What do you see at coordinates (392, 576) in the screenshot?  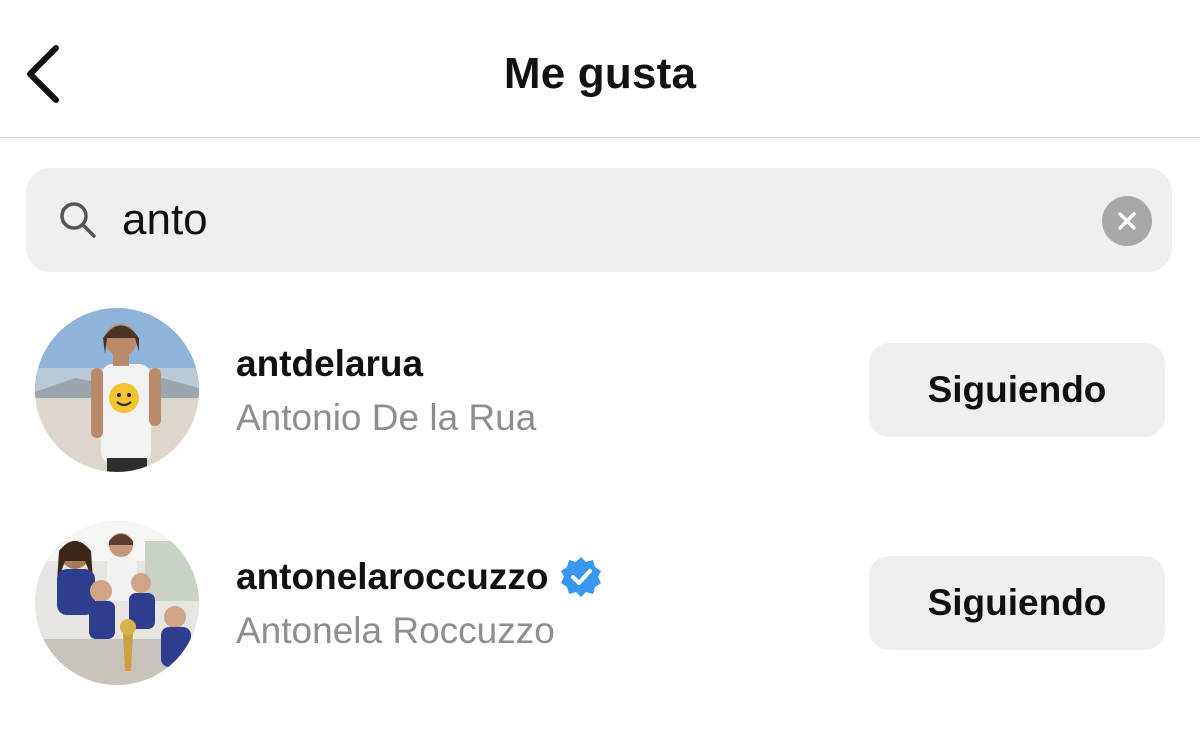 I see `username: antonelaroccuzzo` at bounding box center [392, 576].